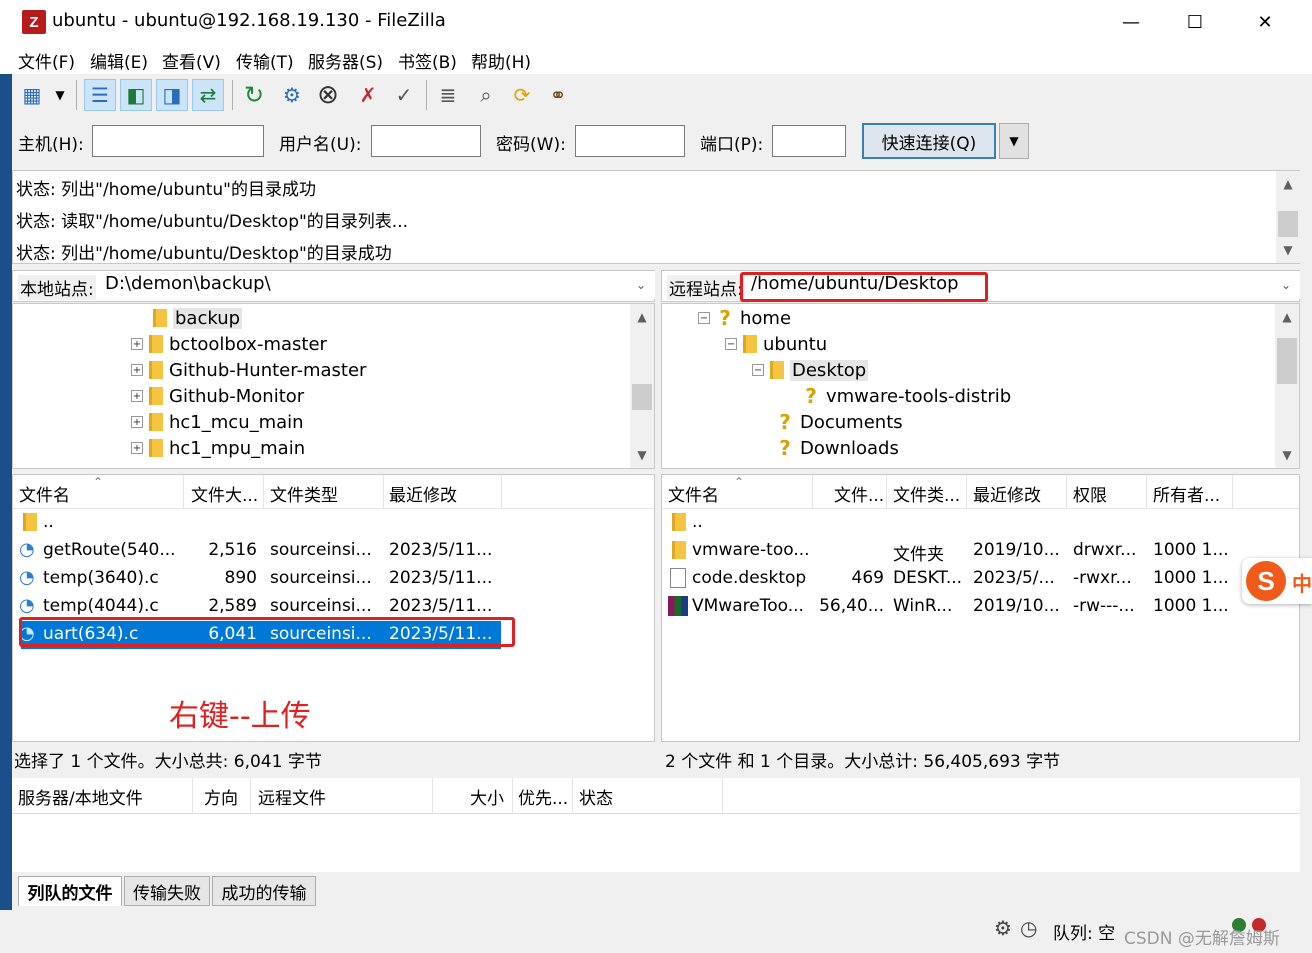 The height and width of the screenshot is (953, 1312). I want to click on disconnect-icon: ✗, so click(368, 95).